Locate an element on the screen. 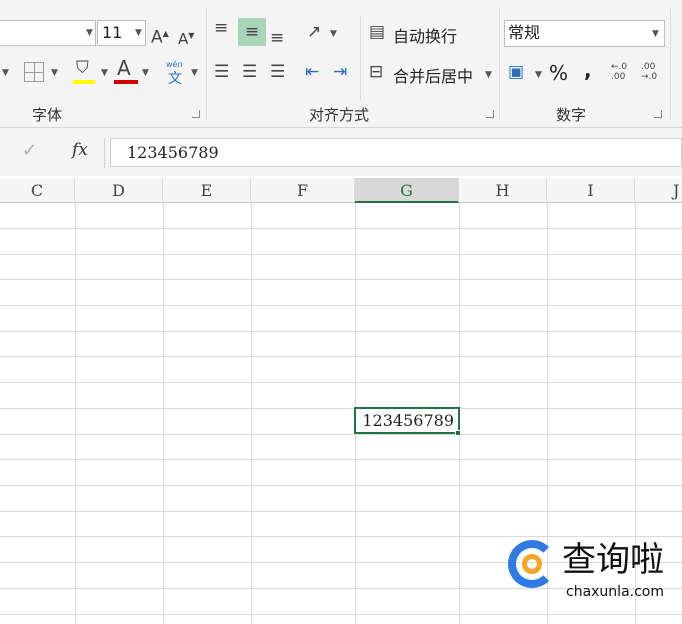  font-color-icon: A is located at coordinates (124, 68).